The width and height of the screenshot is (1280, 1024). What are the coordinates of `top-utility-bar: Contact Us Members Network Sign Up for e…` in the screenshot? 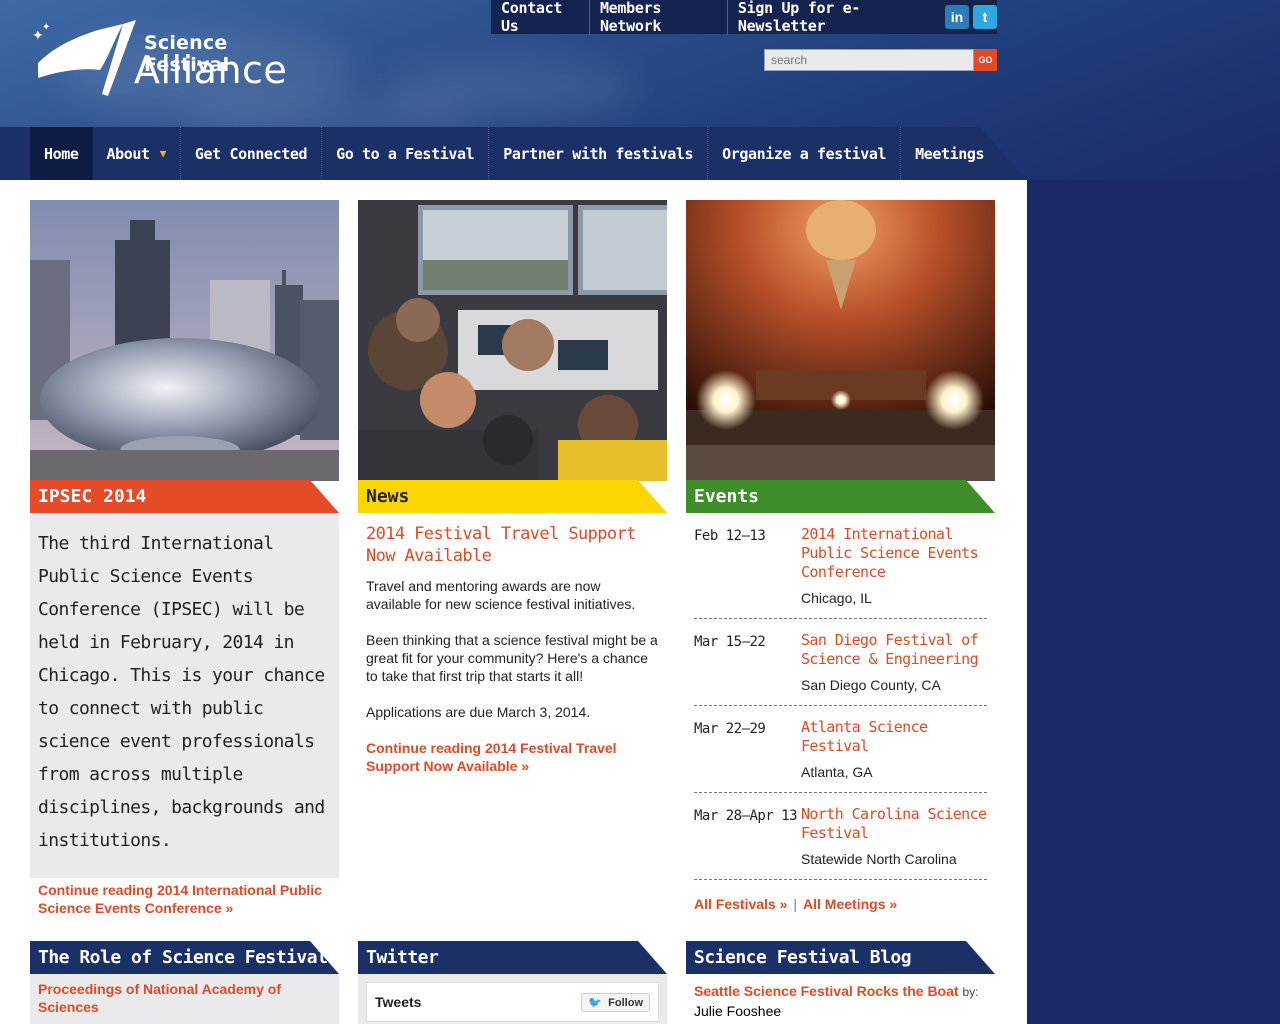 It's located at (744, 17).